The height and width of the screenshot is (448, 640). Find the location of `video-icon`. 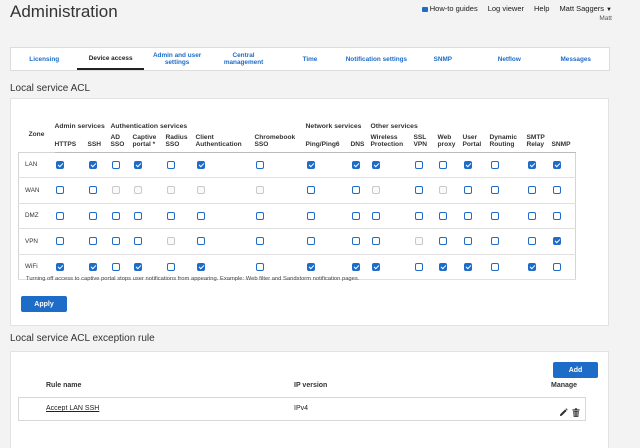

video-icon is located at coordinates (424, 9).